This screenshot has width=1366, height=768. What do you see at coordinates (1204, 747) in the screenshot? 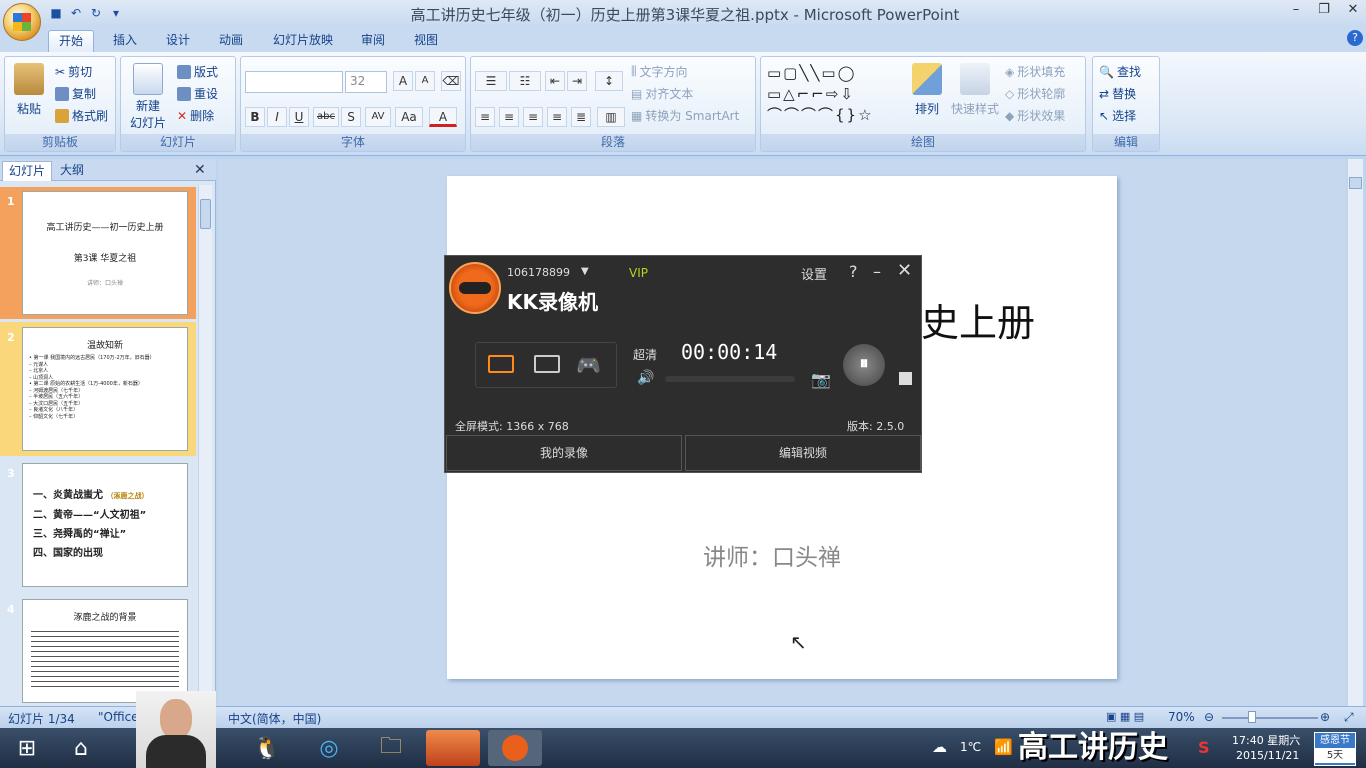
I see `sogou-icon: S` at bounding box center [1204, 747].